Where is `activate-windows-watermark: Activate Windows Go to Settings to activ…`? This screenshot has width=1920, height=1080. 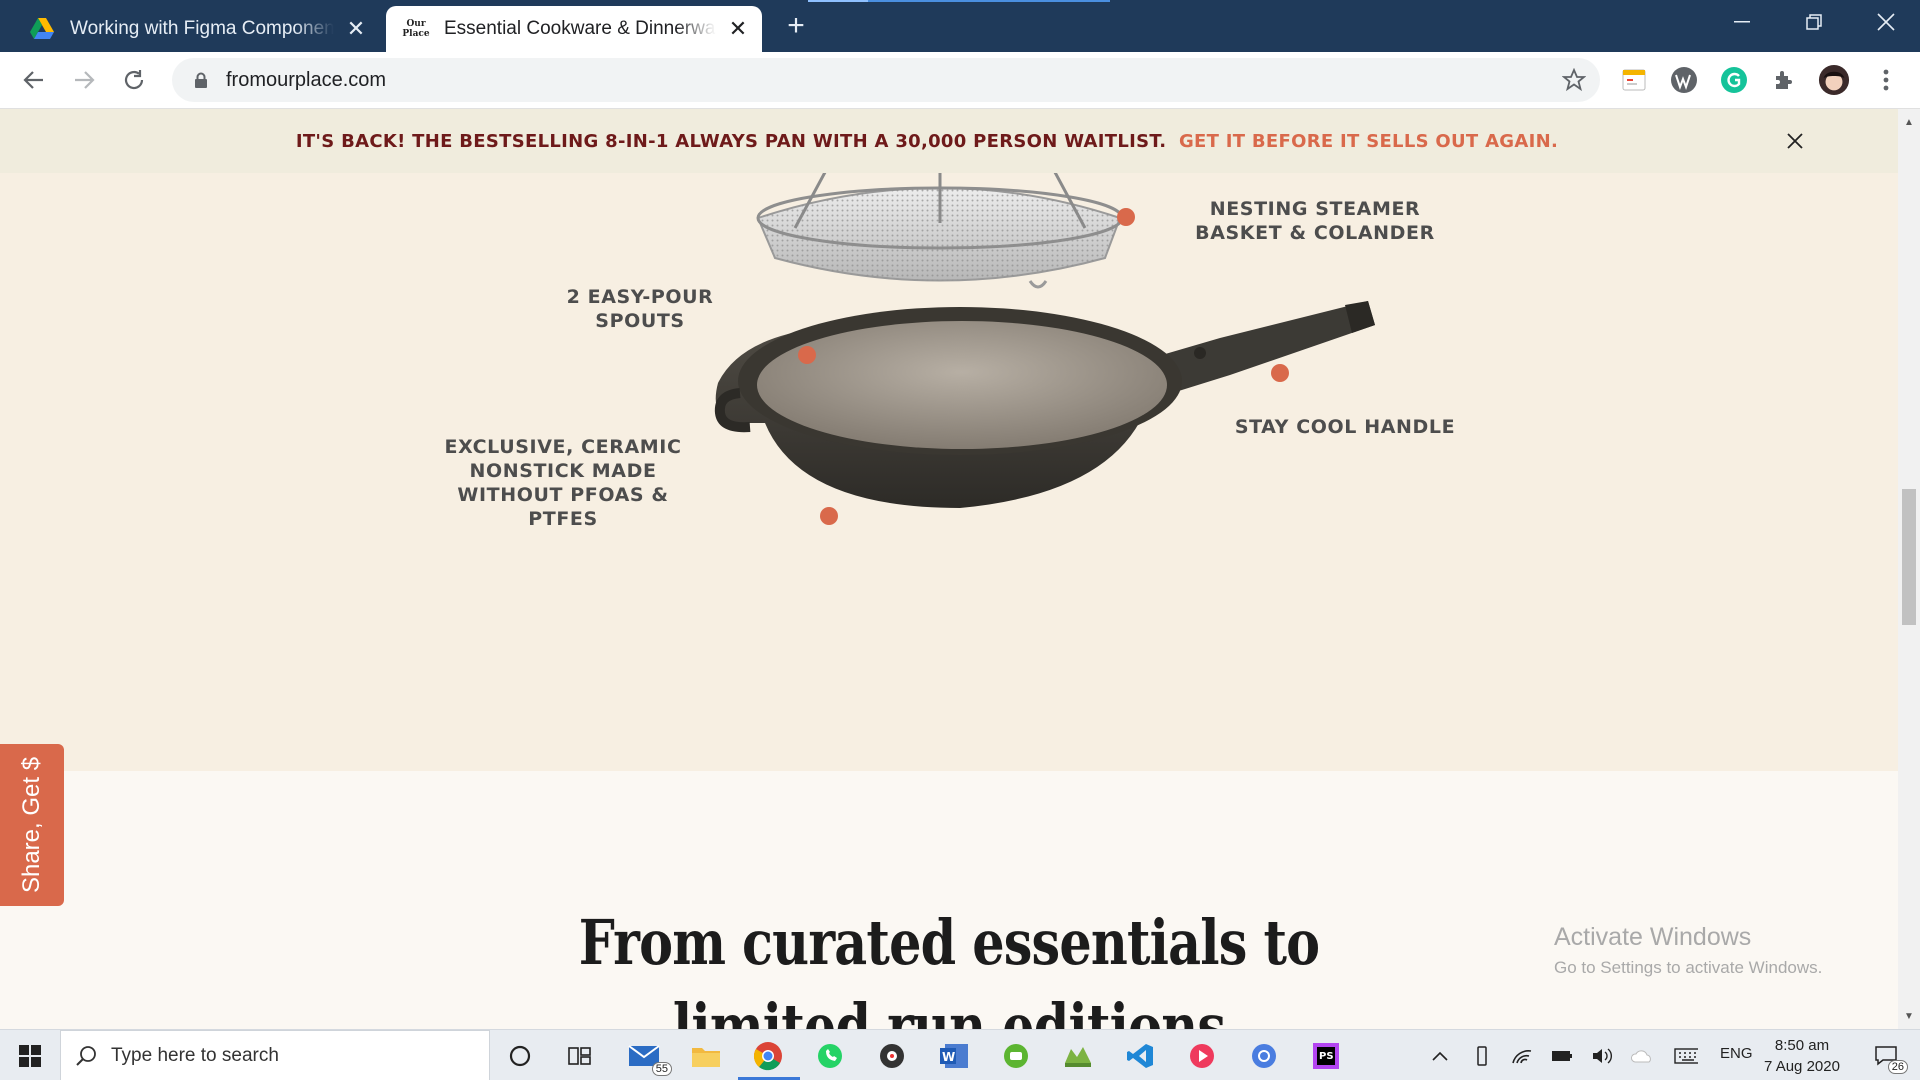
activate-windows-watermark: Activate Windows Go to Settings to activ… is located at coordinates (1688, 950).